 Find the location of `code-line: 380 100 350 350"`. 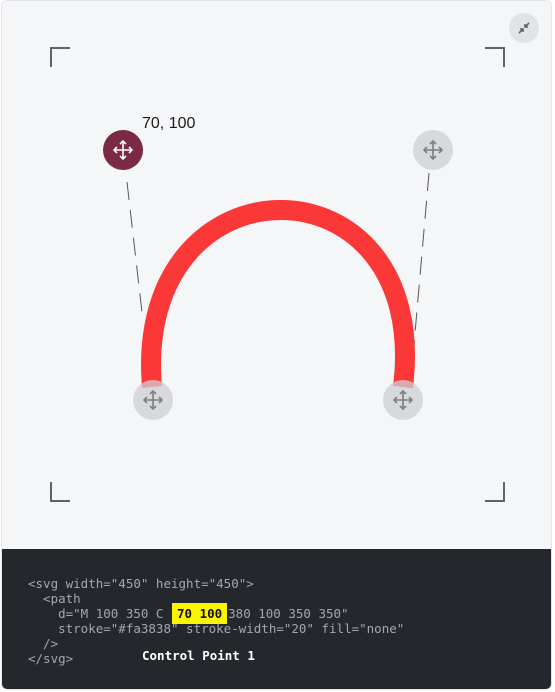

code-line: 380 100 350 350" is located at coordinates (288, 613).